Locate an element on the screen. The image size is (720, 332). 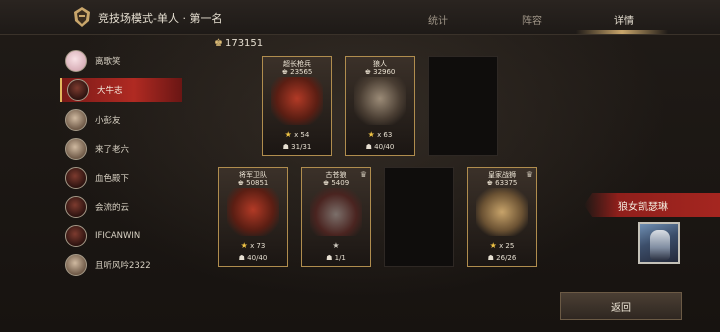
unit-troops: ☗ 31/31 is located at coordinates (297, 147).